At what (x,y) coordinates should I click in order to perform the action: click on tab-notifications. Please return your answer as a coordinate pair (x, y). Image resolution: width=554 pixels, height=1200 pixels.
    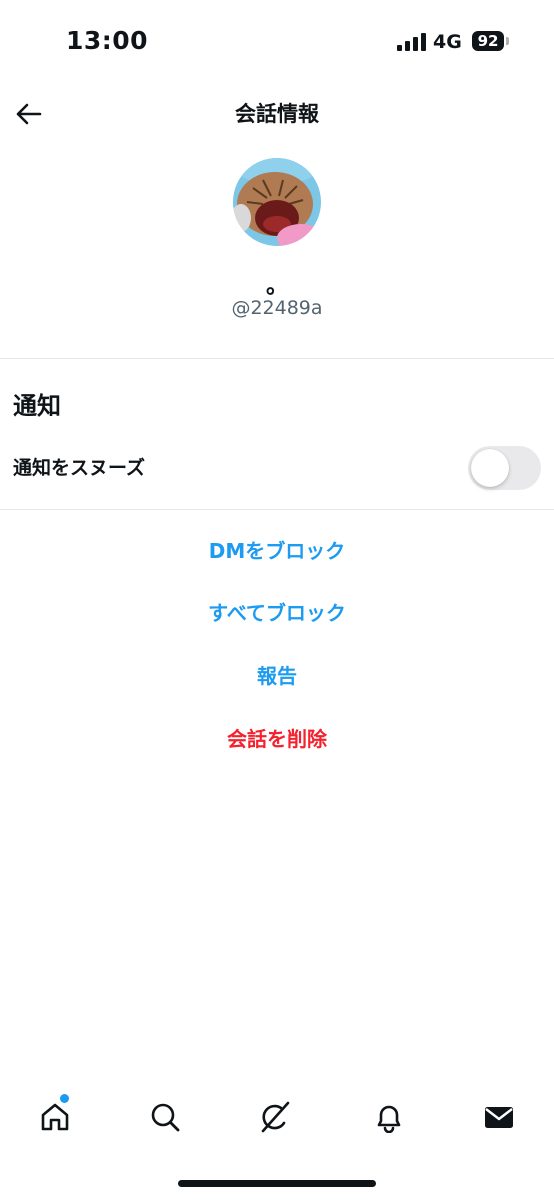
    Looking at the image, I should click on (389, 1117).